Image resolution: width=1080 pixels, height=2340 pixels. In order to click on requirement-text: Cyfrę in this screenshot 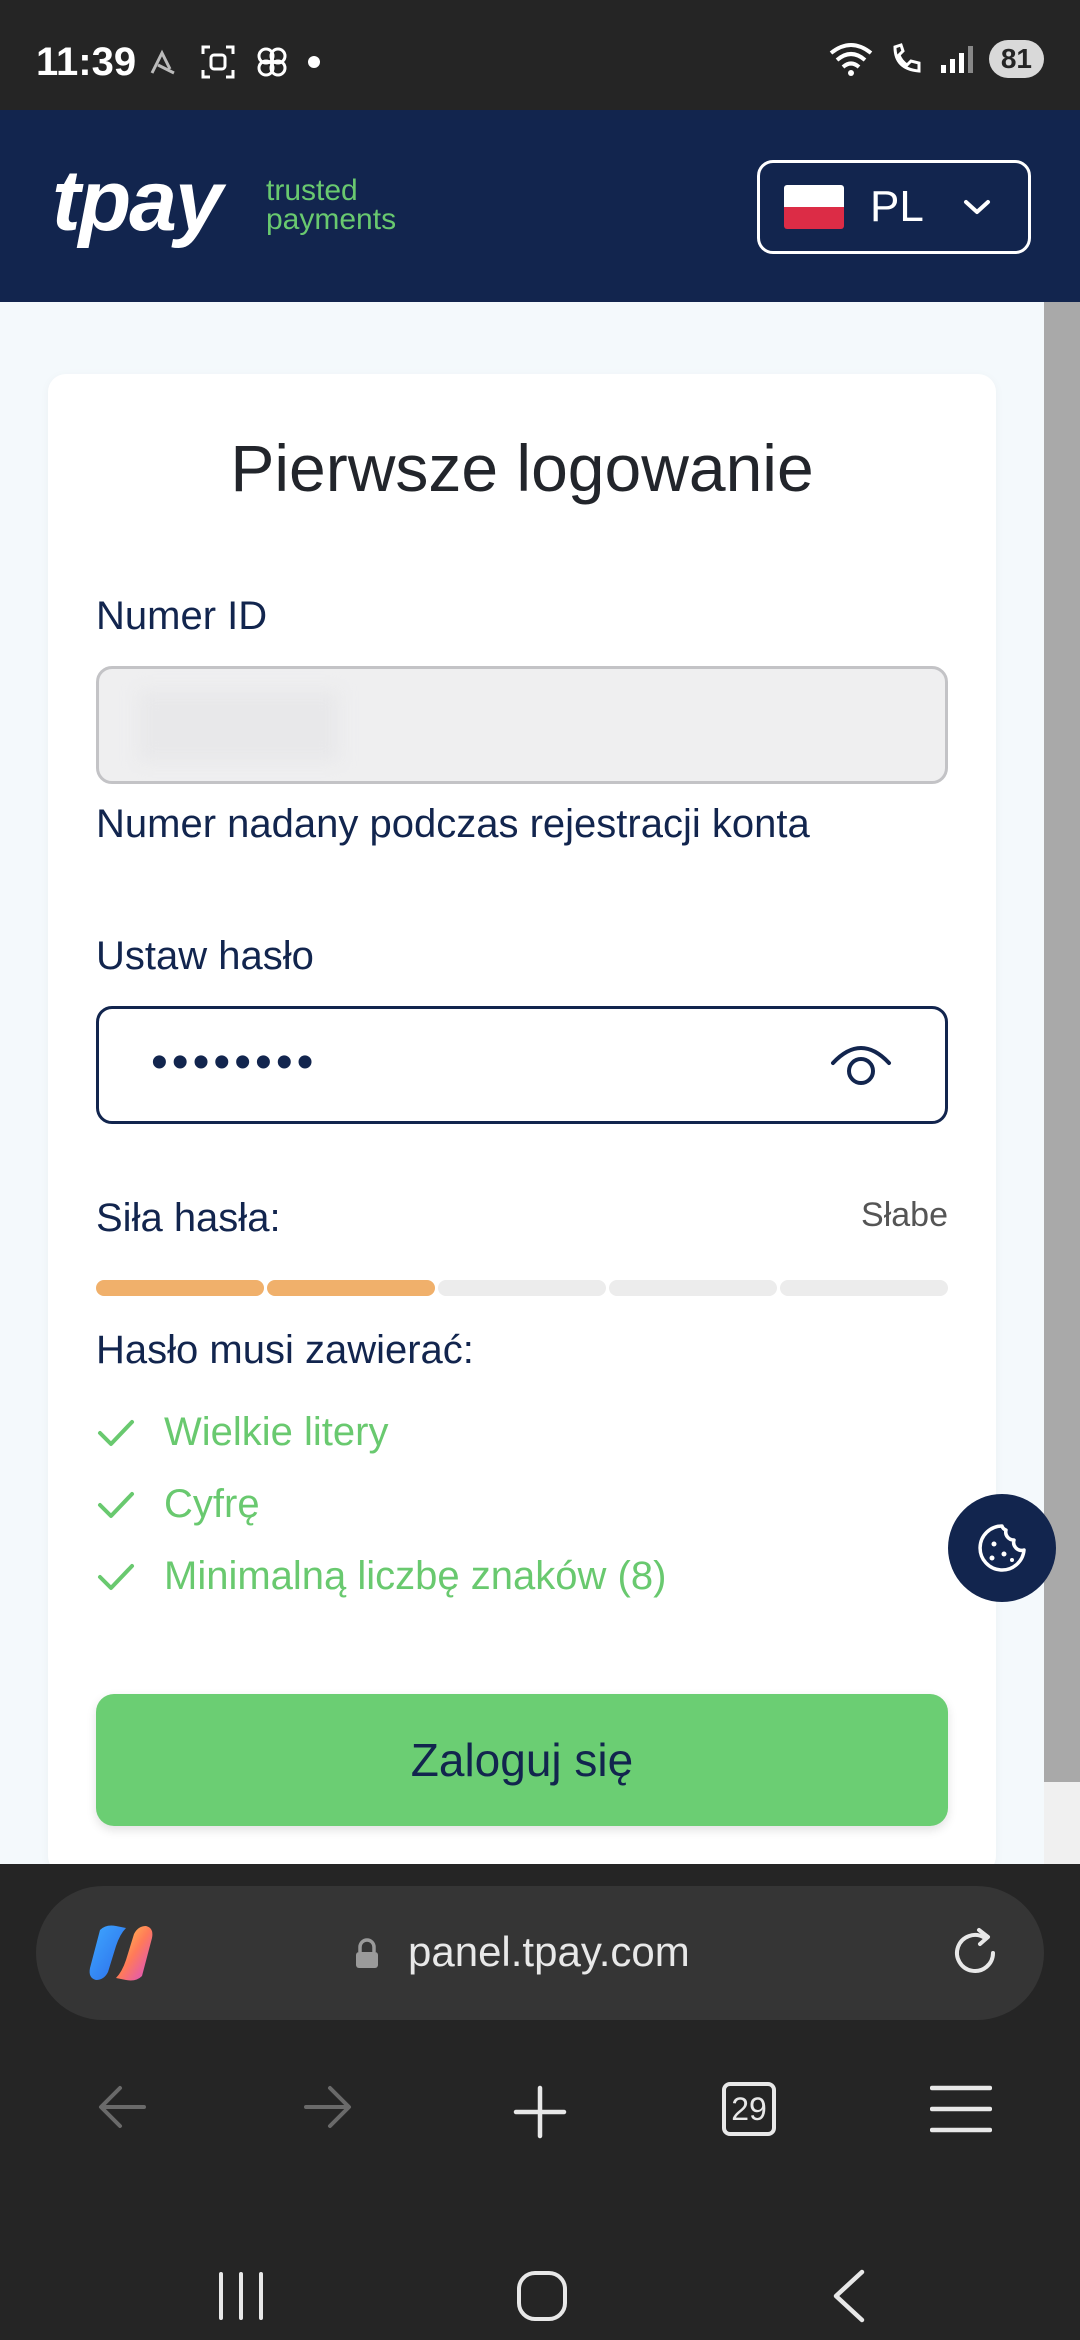, I will do `click(212, 1504)`.